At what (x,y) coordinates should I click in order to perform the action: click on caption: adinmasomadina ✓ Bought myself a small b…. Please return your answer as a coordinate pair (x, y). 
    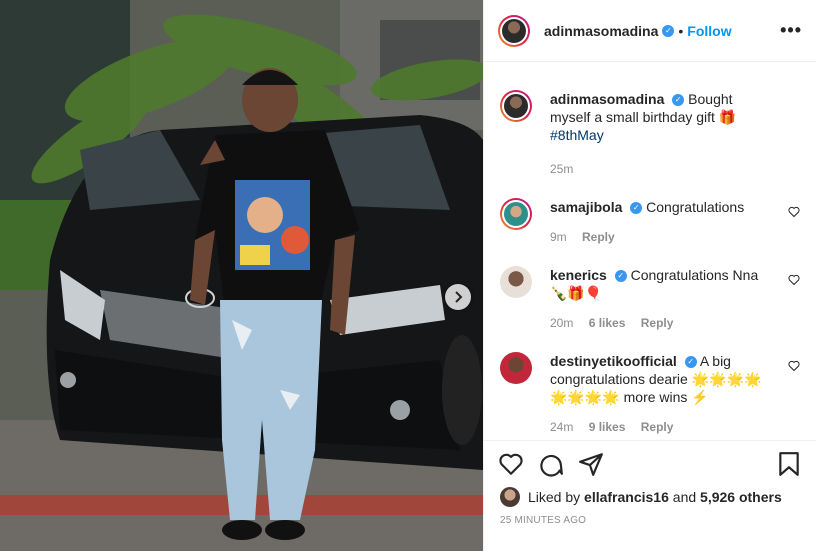
    Looking at the image, I should click on (650, 120).